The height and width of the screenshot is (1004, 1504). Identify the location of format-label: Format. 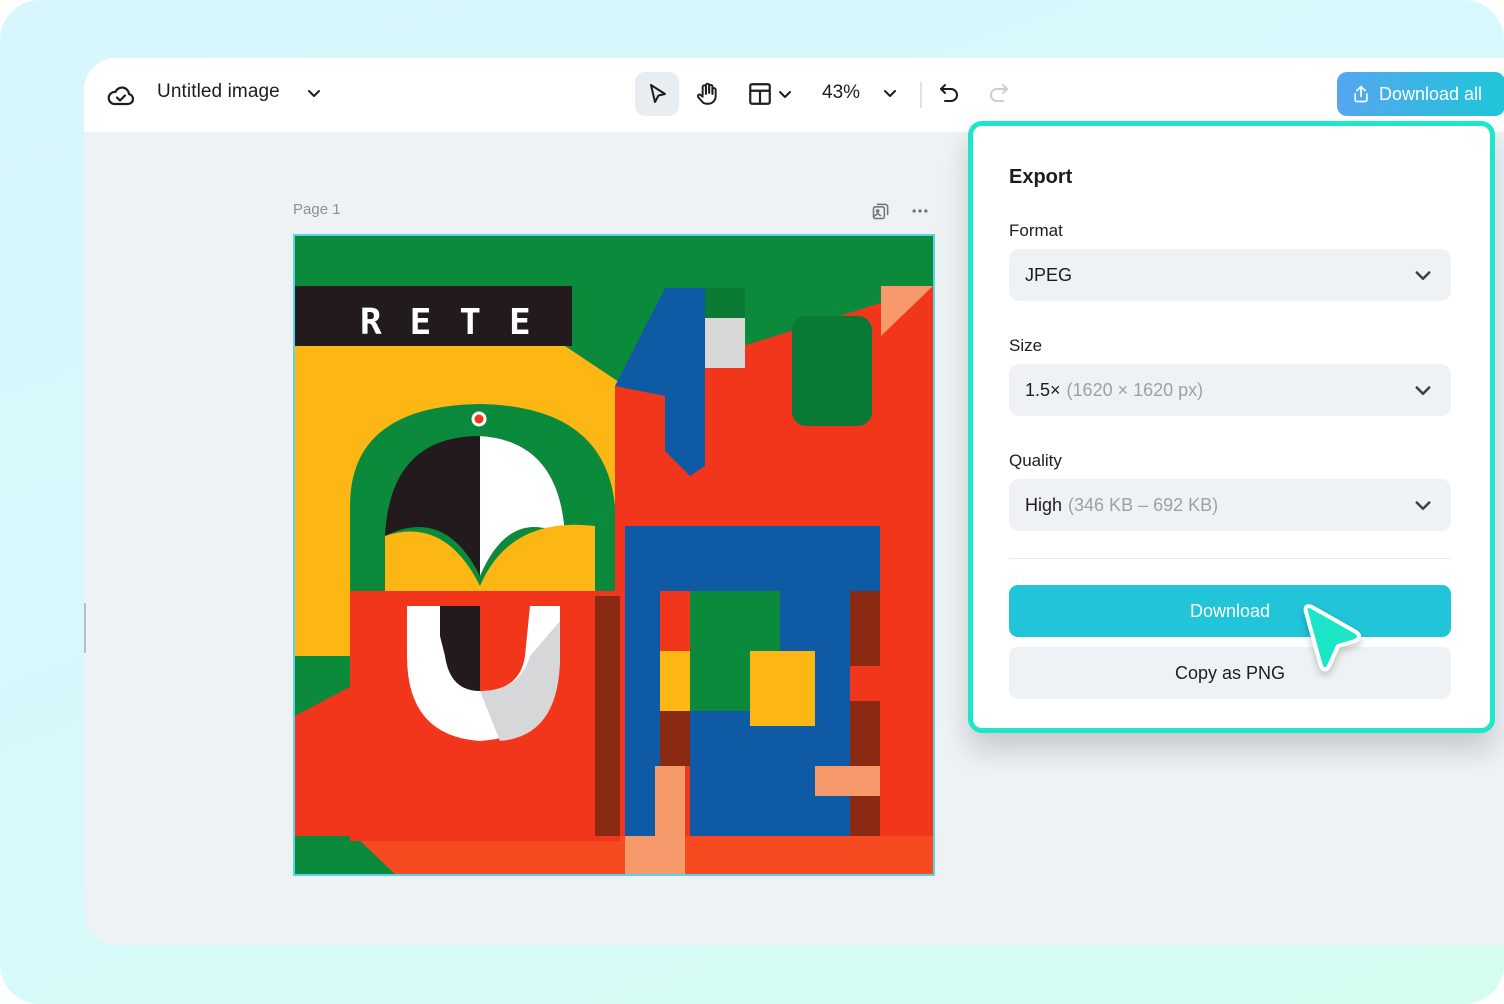
(1036, 230).